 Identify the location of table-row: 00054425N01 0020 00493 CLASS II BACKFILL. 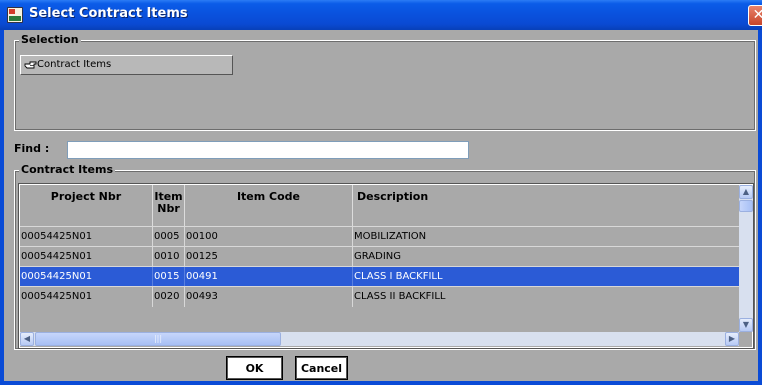
(379, 296).